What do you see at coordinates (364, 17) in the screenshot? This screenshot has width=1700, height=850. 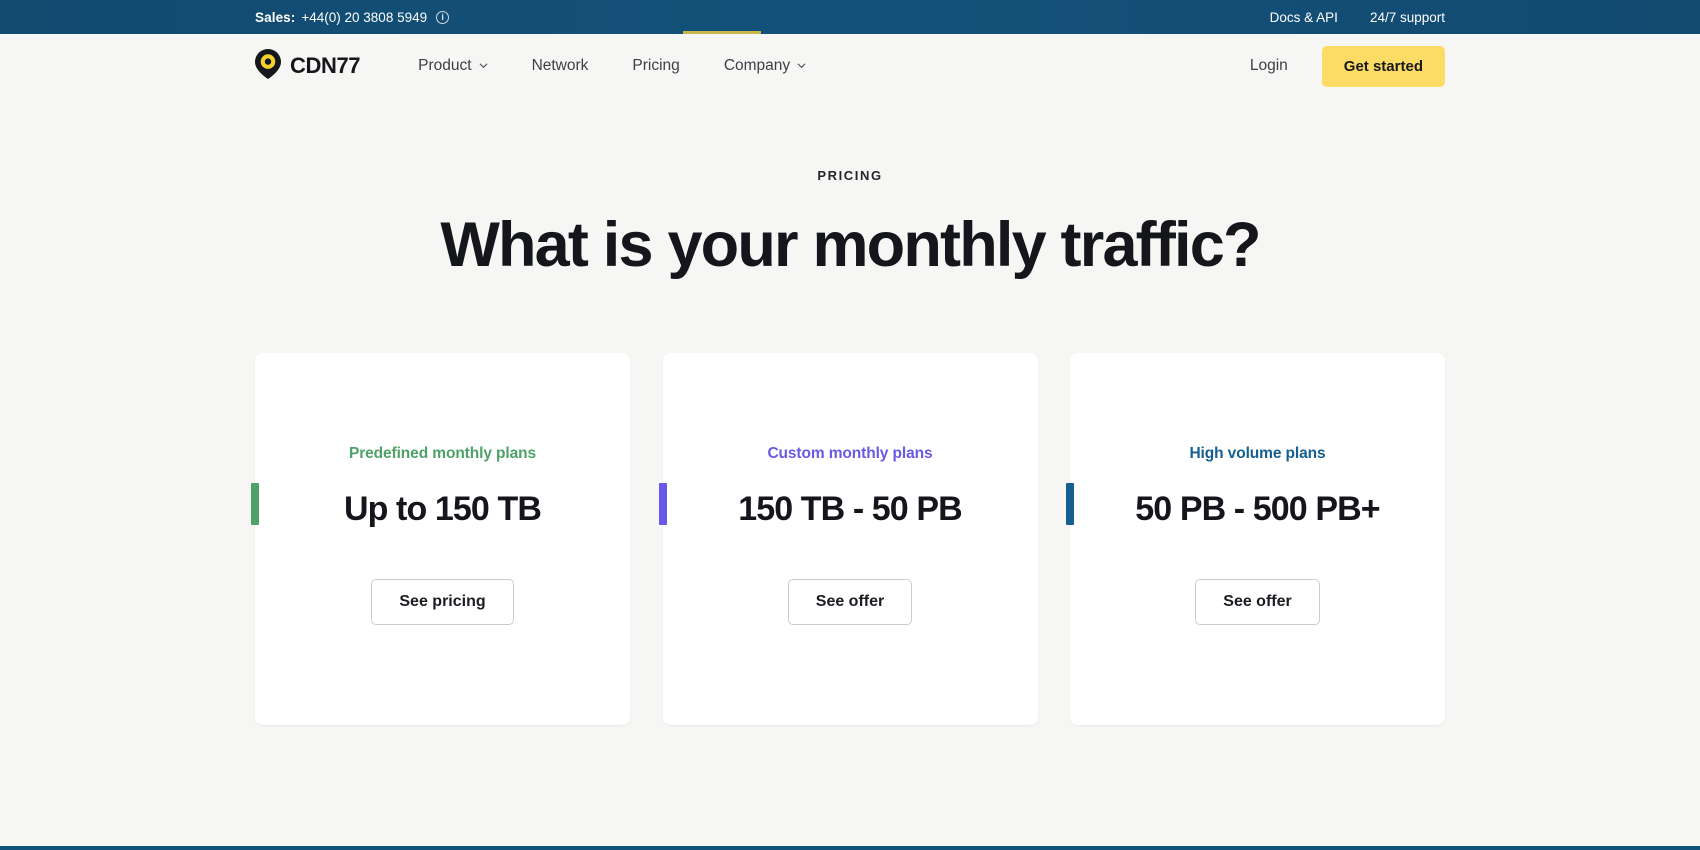 I see `sales-phone-number: +44(0) 20 3808 5949` at bounding box center [364, 17].